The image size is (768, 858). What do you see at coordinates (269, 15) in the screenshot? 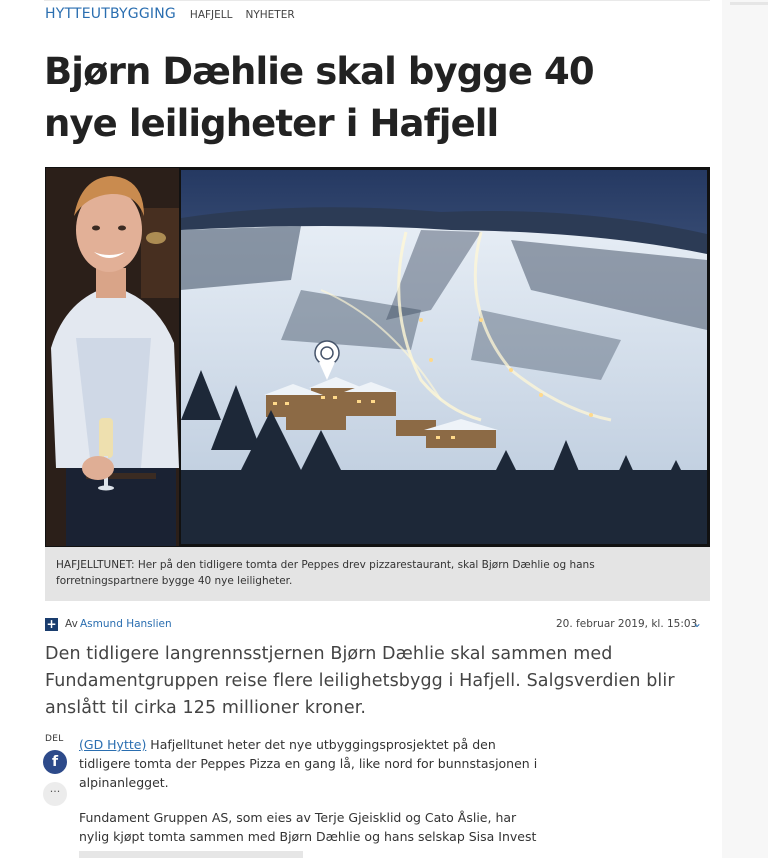
I see `tag-link-nyheter: NYHETER` at bounding box center [269, 15].